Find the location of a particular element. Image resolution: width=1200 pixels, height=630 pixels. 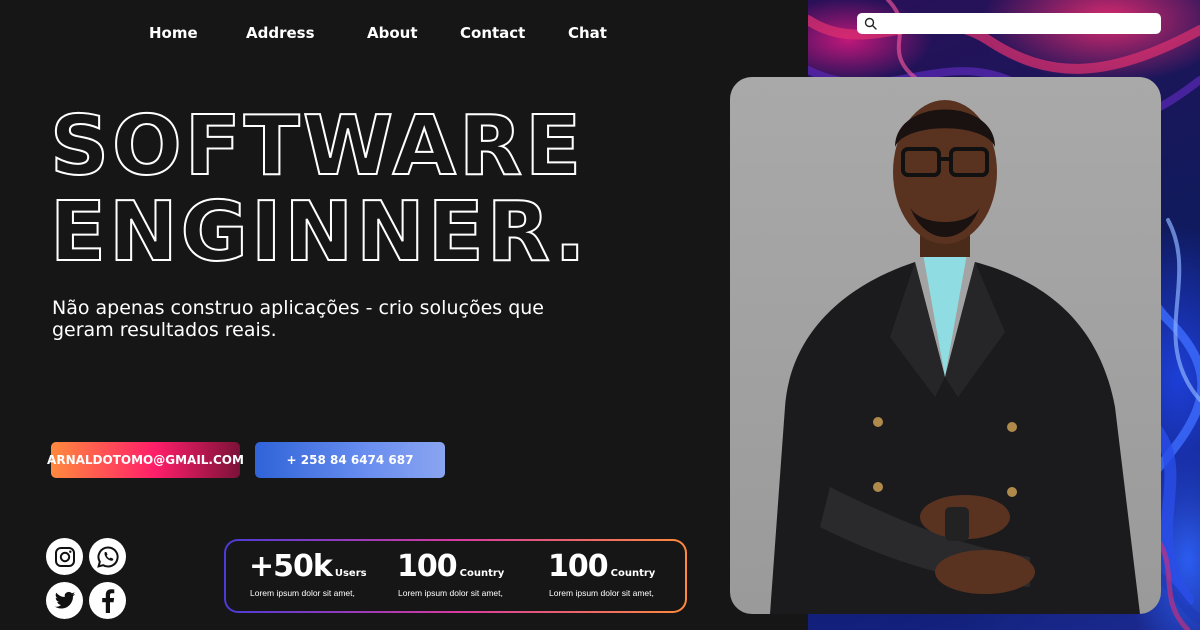

hero-headline: SOFTWARE ENGINNER. is located at coordinates (359, 189).